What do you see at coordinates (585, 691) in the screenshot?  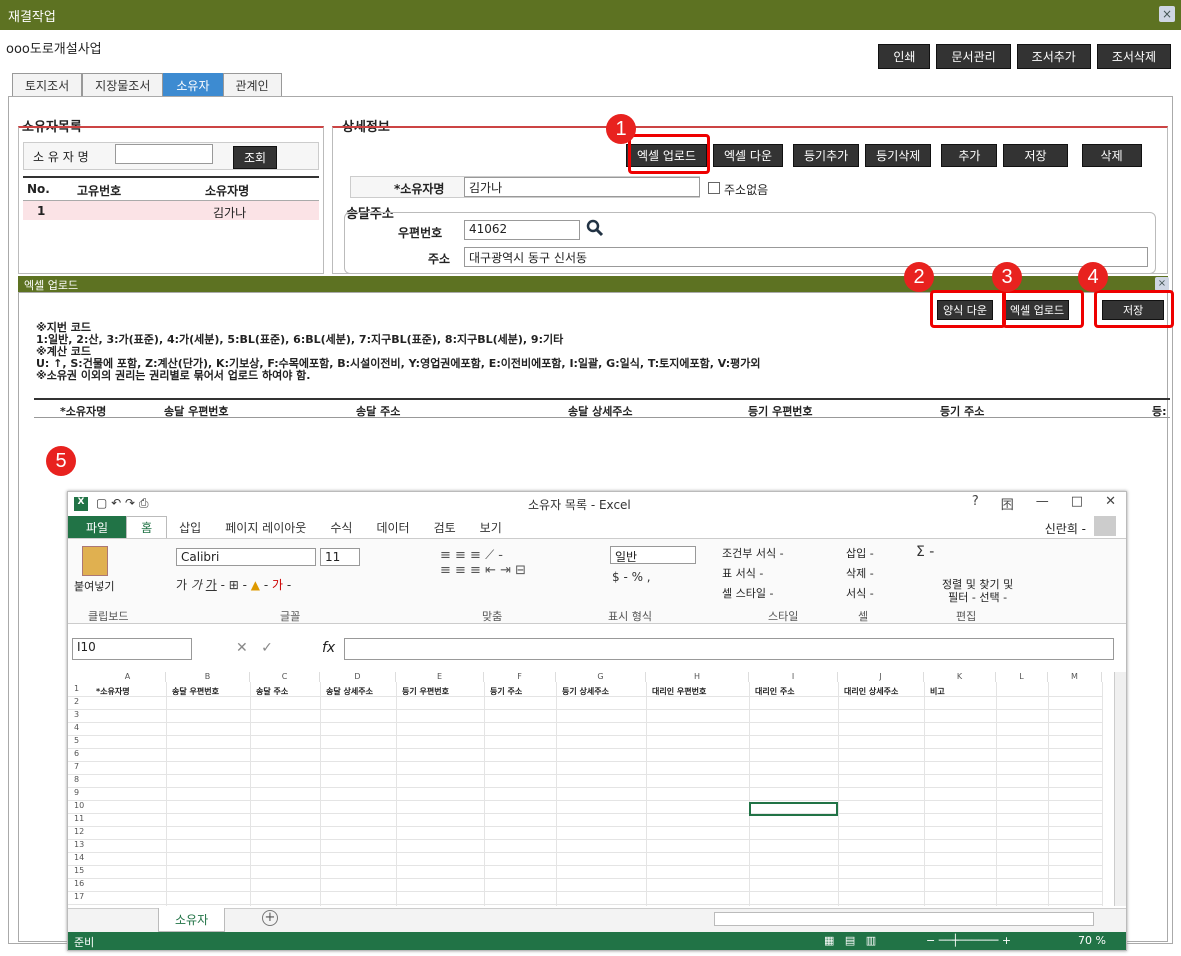 I see `header-cell: 등기 상세주소` at bounding box center [585, 691].